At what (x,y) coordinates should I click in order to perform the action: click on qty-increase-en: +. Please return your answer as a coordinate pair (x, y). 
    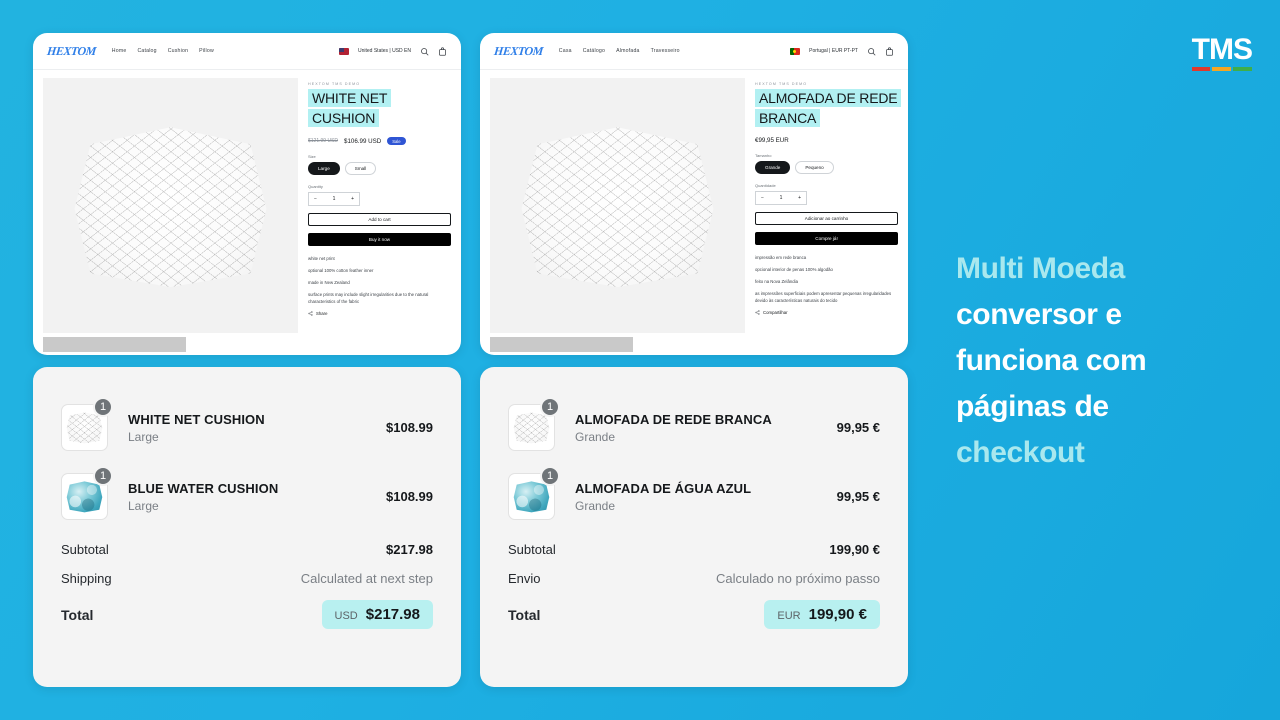
    Looking at the image, I should click on (352, 199).